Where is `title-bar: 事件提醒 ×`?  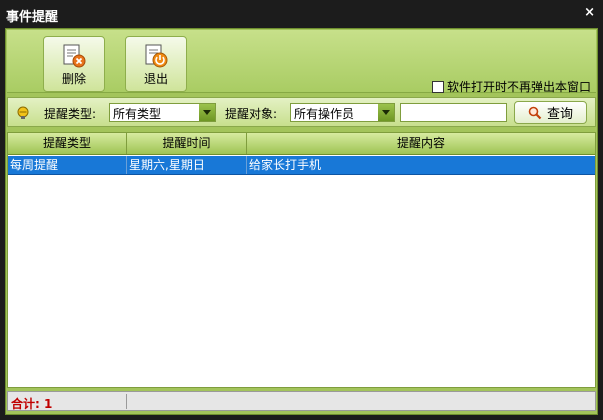
title-bar: 事件提醒 × is located at coordinates (301, 14).